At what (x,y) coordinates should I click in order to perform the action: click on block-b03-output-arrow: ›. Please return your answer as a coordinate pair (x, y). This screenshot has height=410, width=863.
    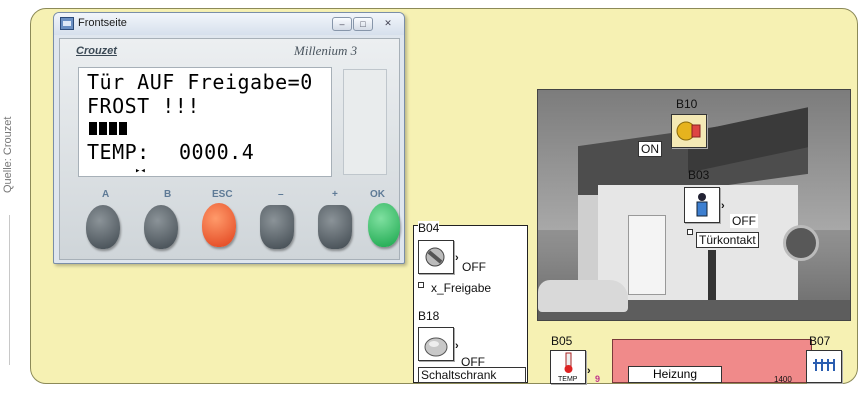
    Looking at the image, I should click on (723, 206).